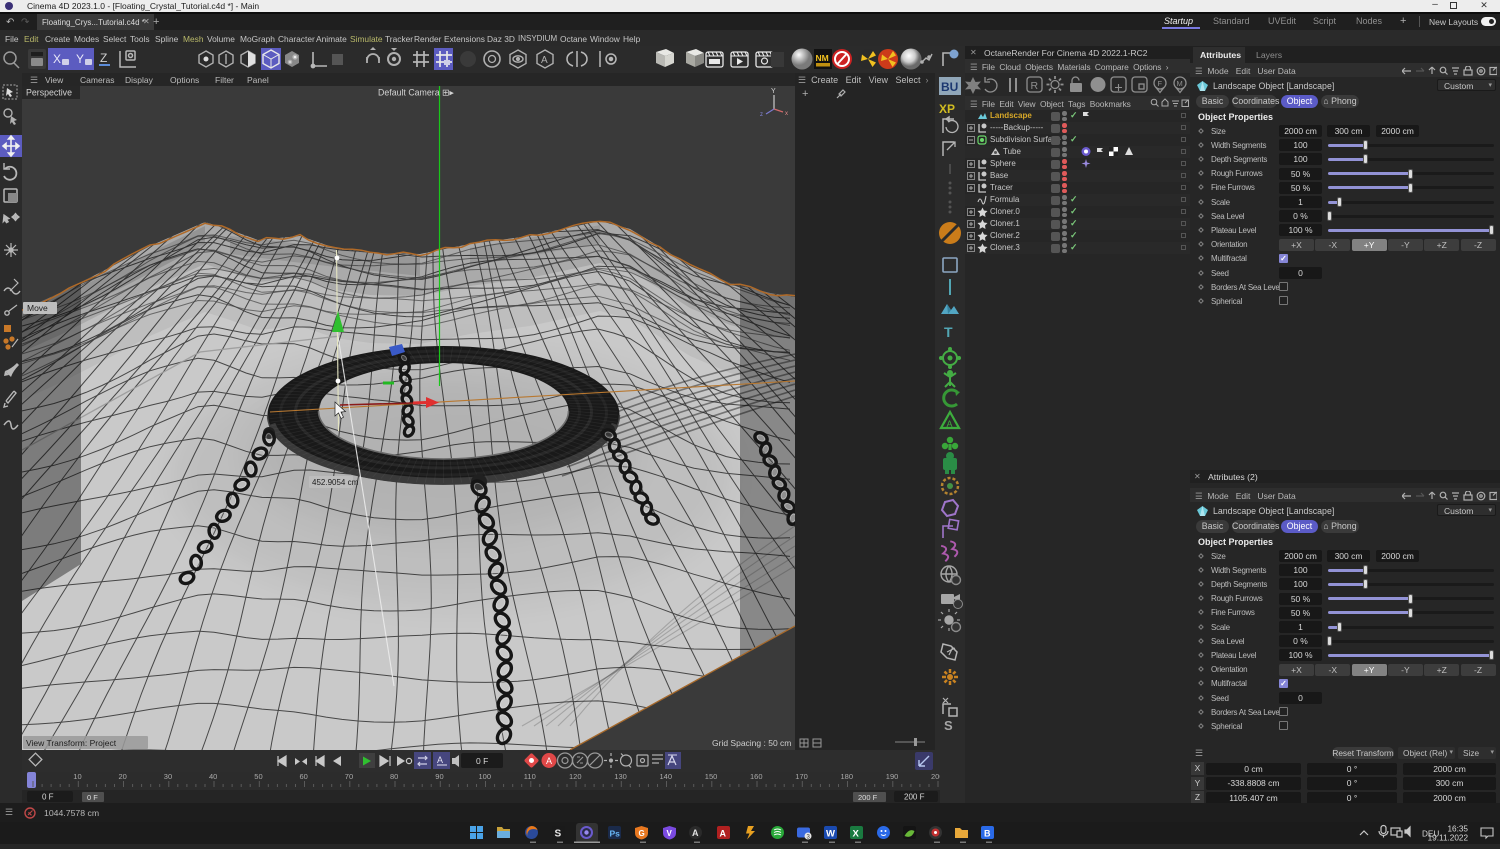 The image size is (1500, 849). What do you see at coordinates (801, 776) in the screenshot?
I see `svg-text: 170` at bounding box center [801, 776].